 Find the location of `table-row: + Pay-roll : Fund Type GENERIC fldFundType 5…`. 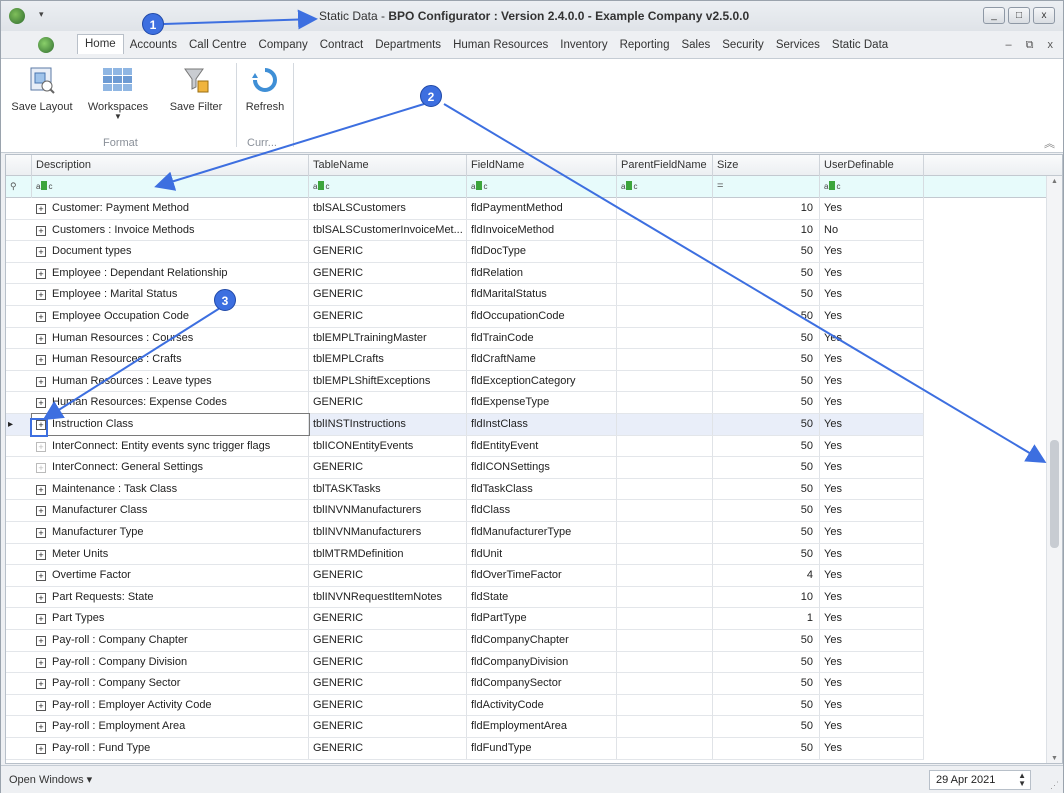

table-row: + Pay-roll : Fund Type GENERIC fldFundType 5… is located at coordinates (465, 749).